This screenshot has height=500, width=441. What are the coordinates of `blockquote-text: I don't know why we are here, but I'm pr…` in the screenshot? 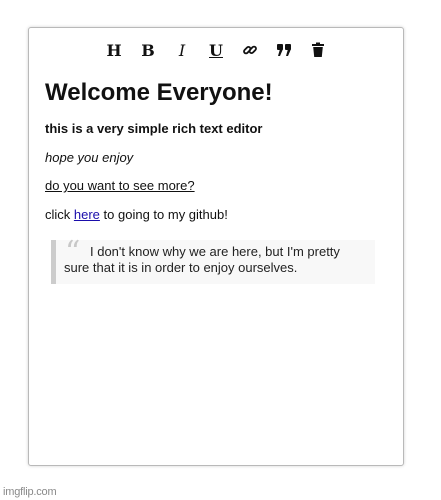 It's located at (202, 259).